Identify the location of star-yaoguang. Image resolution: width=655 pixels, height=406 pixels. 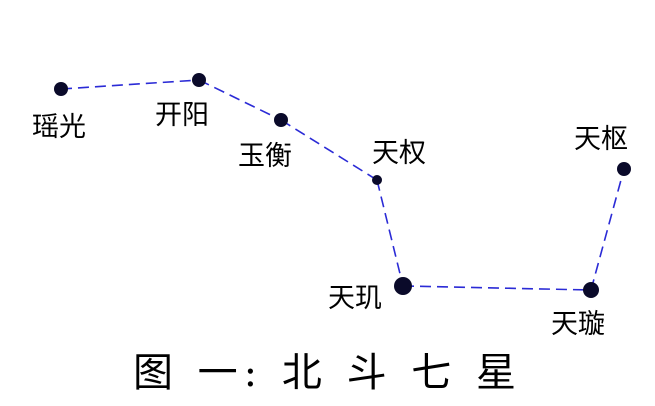
(61, 89).